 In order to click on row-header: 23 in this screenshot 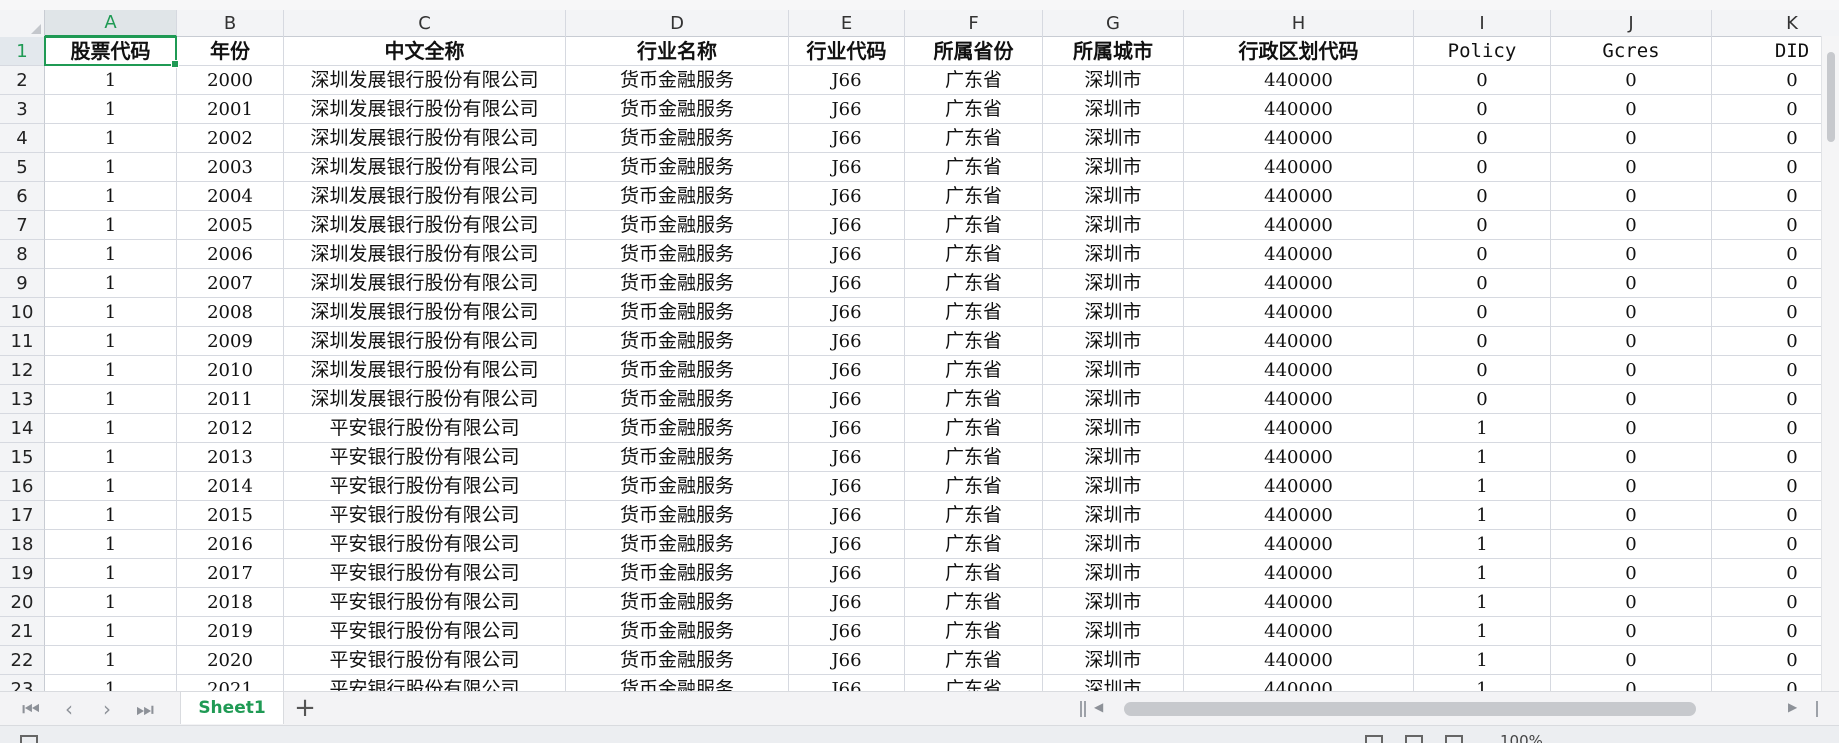, I will do `click(22, 683)`.